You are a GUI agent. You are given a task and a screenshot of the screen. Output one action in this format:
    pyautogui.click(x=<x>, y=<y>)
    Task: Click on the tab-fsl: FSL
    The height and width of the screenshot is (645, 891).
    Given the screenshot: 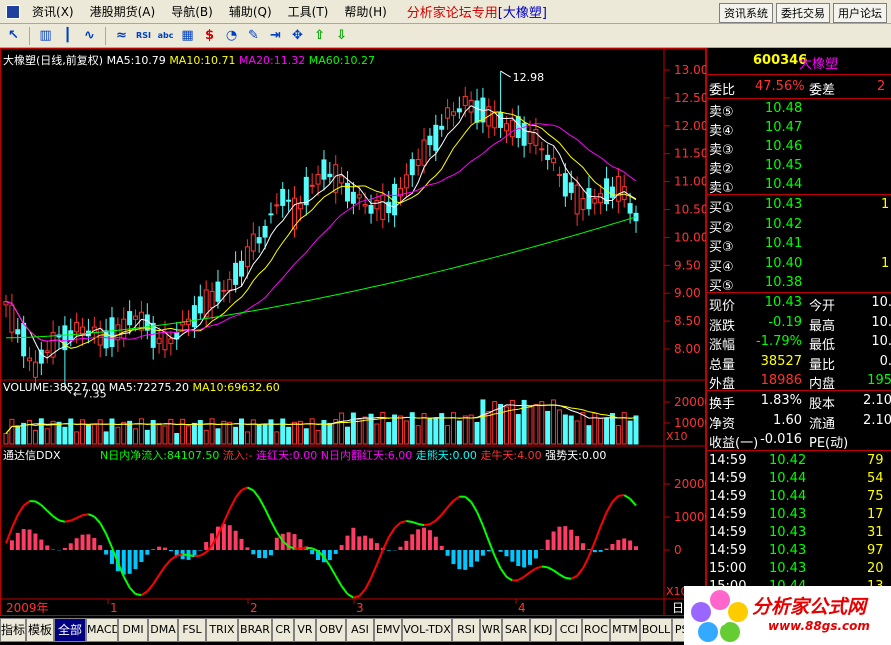 What is the action you would take?
    pyautogui.click(x=192, y=630)
    